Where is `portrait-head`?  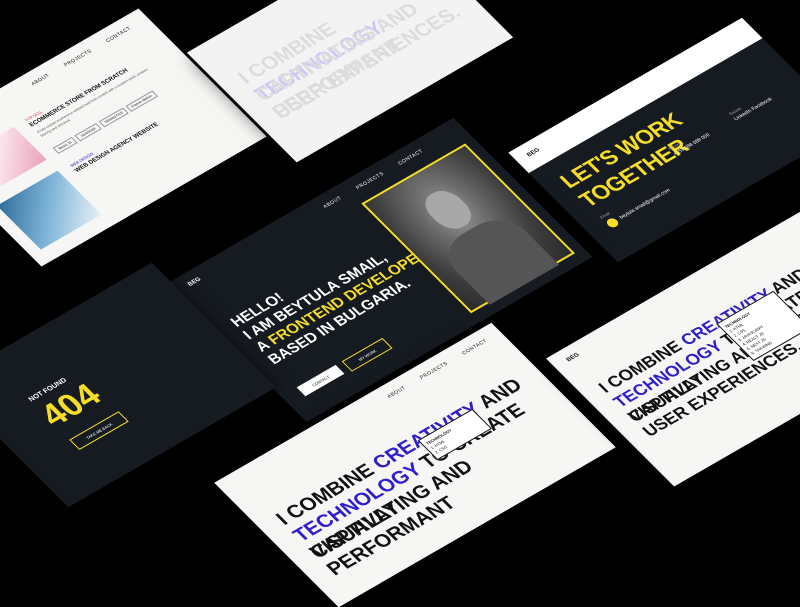 portrait-head is located at coordinates (448, 210).